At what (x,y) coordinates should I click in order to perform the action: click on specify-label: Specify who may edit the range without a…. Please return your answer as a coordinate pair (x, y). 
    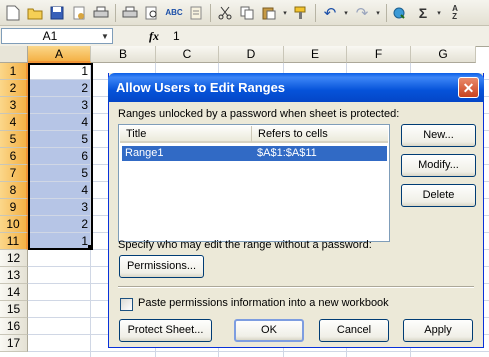
    Looking at the image, I should click on (245, 245).